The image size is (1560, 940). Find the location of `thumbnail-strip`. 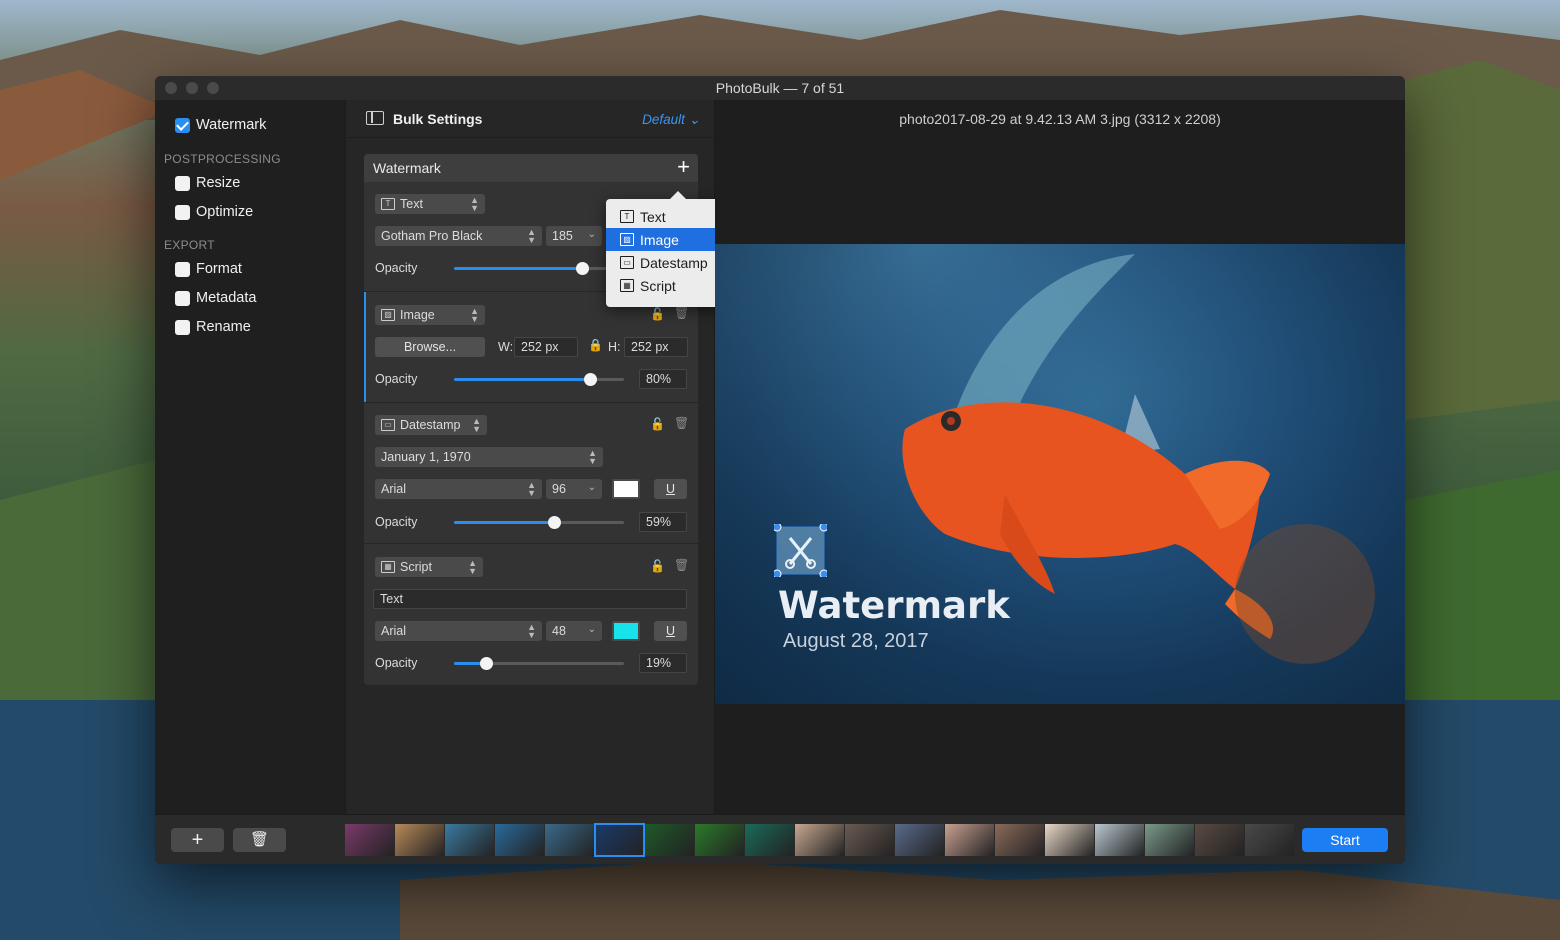

thumbnail-strip is located at coordinates (820, 840).